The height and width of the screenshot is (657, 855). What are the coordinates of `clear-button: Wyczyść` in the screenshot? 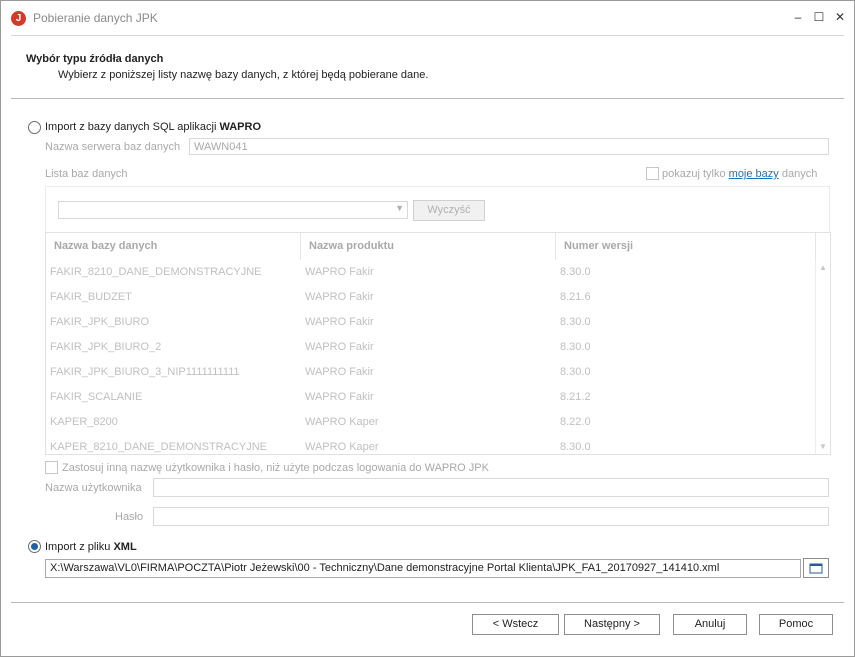 It's located at (449, 210).